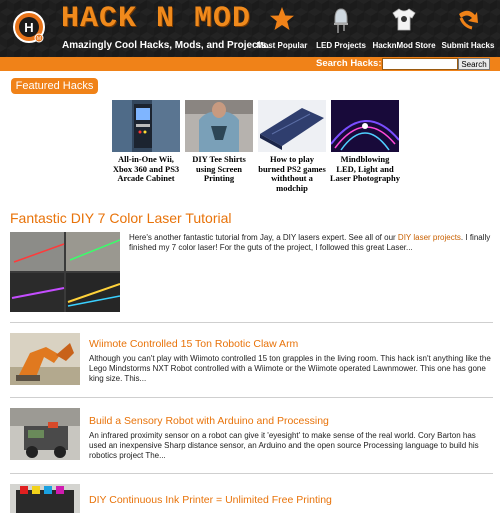 The width and height of the screenshot is (500, 513). Describe the element at coordinates (404, 19) in the screenshot. I see `tshirt-icon` at that location.